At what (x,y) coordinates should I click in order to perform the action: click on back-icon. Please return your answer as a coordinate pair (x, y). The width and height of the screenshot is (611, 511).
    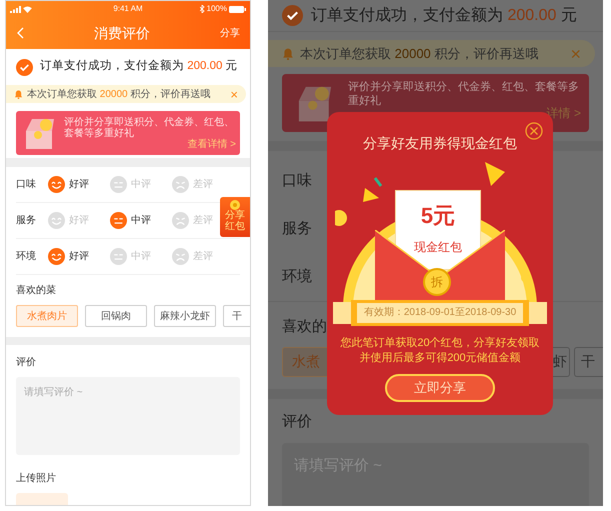
    Looking at the image, I should click on (20, 33).